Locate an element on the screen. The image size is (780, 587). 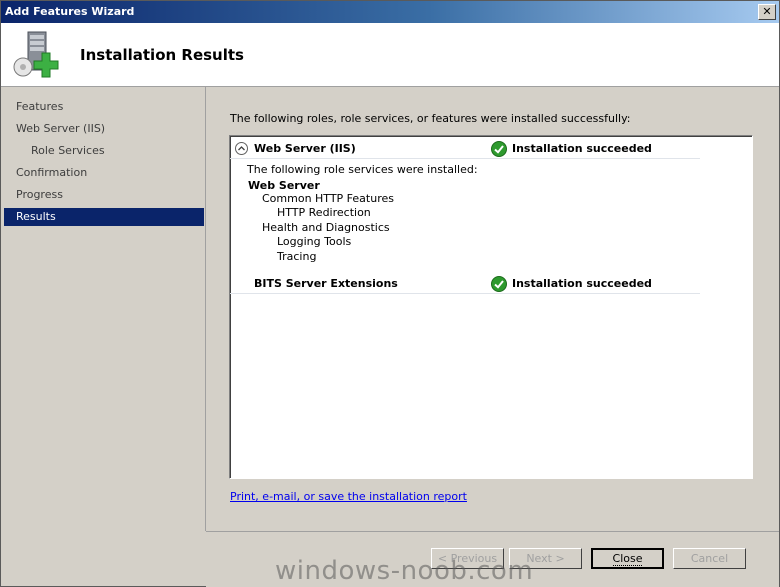
close-icon: ✕ is located at coordinates (767, 11).